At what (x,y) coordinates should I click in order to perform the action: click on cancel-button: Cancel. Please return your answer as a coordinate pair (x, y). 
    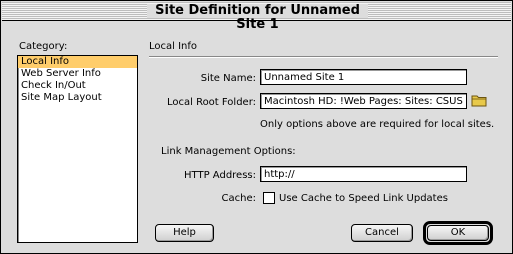
    Looking at the image, I should click on (382, 233).